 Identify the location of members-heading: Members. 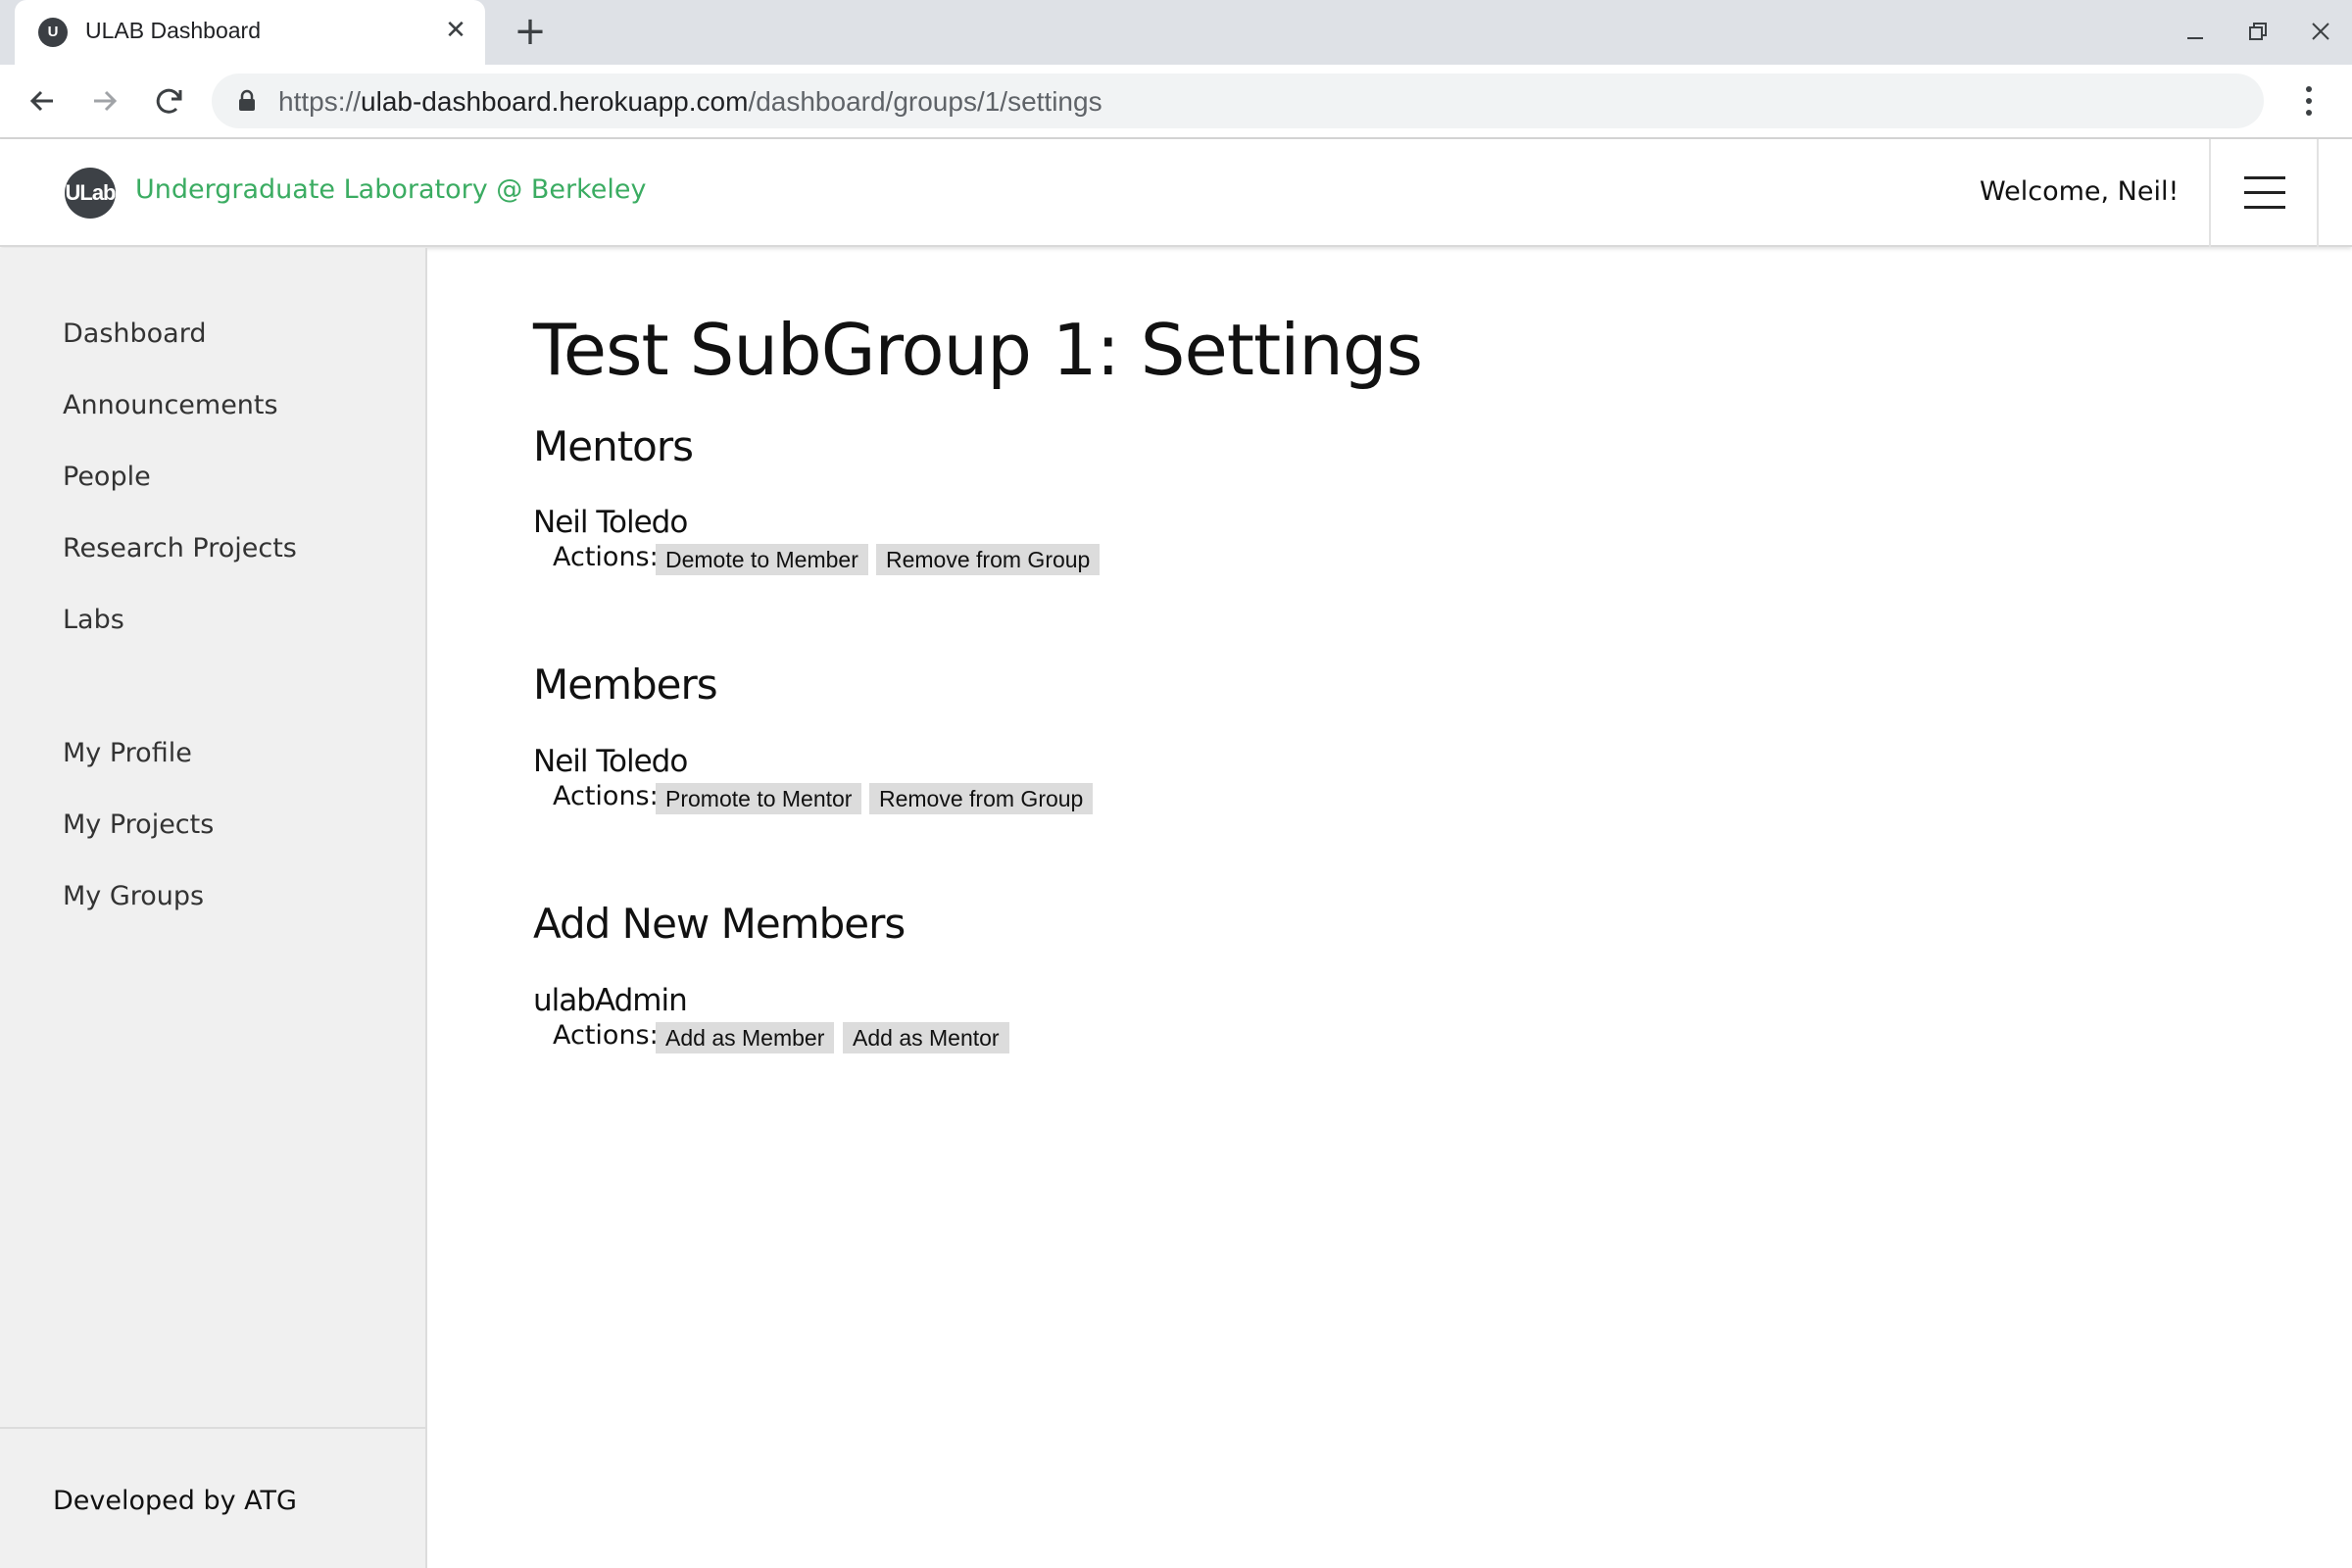
(625, 685).